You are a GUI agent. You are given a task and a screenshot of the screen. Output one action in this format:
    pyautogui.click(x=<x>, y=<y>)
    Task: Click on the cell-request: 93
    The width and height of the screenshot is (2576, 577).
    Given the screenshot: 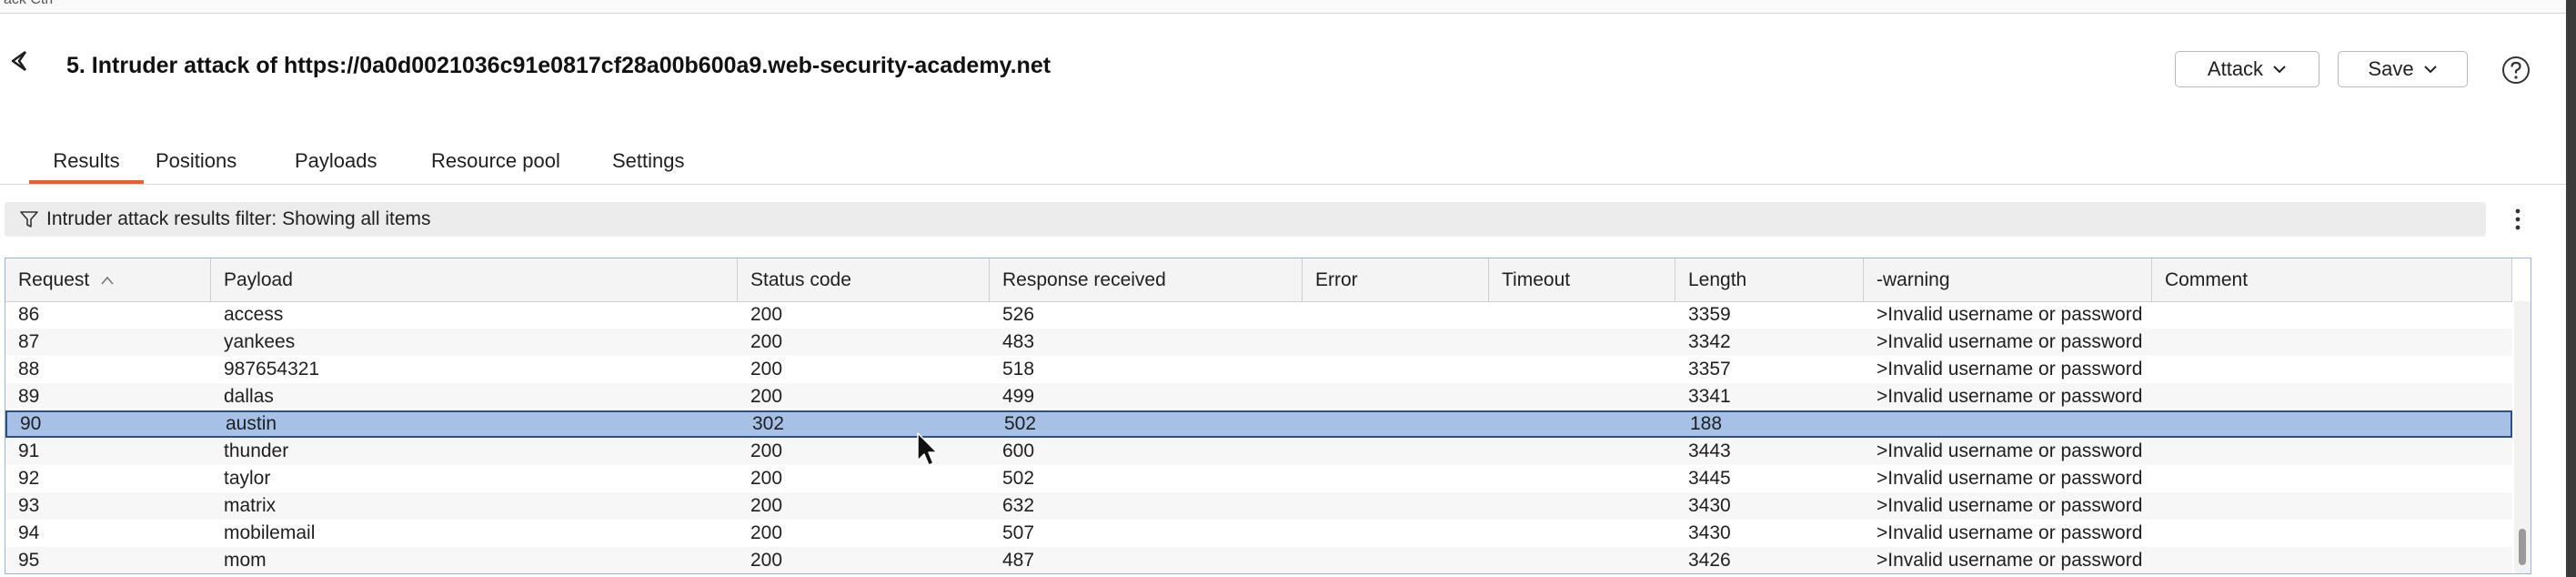 What is the action you would take?
    pyautogui.click(x=29, y=506)
    